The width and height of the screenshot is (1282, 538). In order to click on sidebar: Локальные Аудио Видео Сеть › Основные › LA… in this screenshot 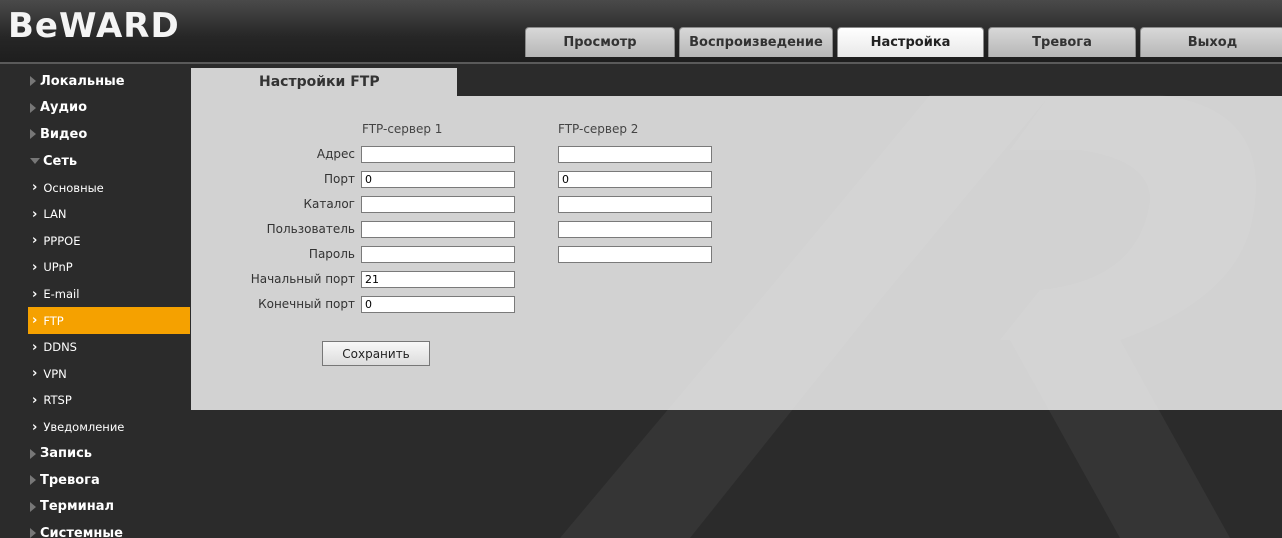, I will do `click(109, 303)`.